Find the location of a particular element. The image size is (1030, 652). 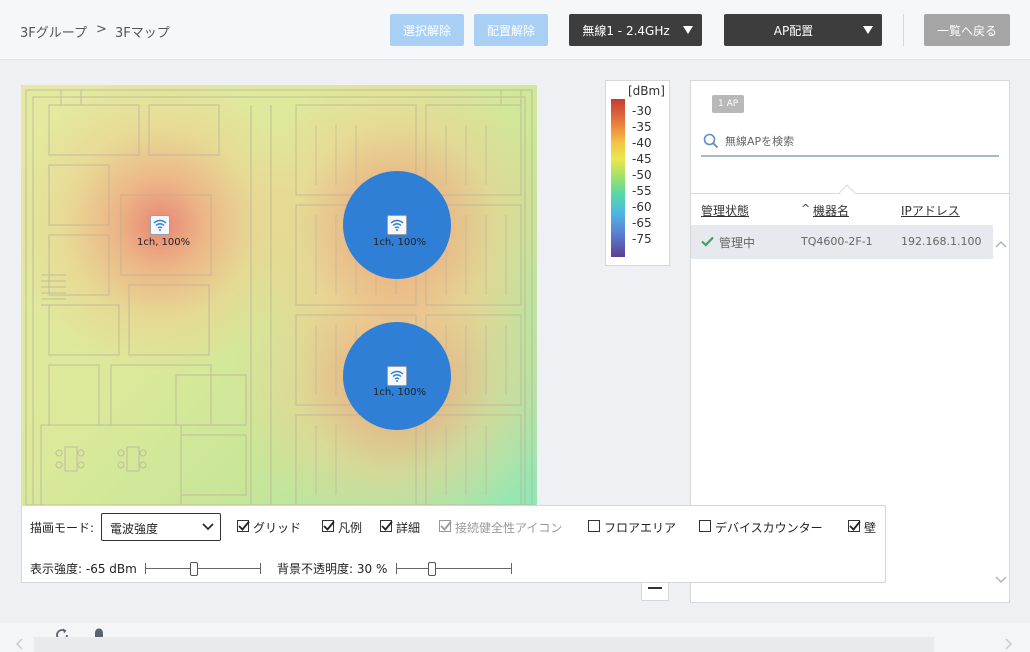

deselect-button: 選択解除 is located at coordinates (427, 30).